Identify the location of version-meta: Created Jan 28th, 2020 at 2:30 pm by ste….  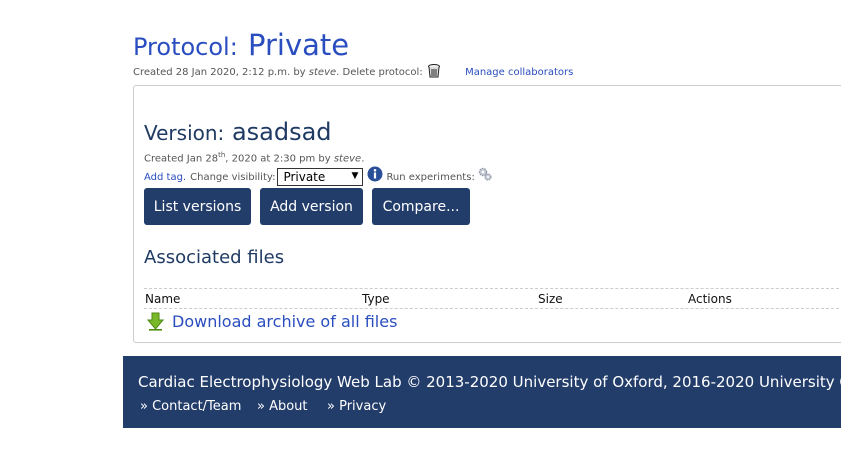
(254, 157).